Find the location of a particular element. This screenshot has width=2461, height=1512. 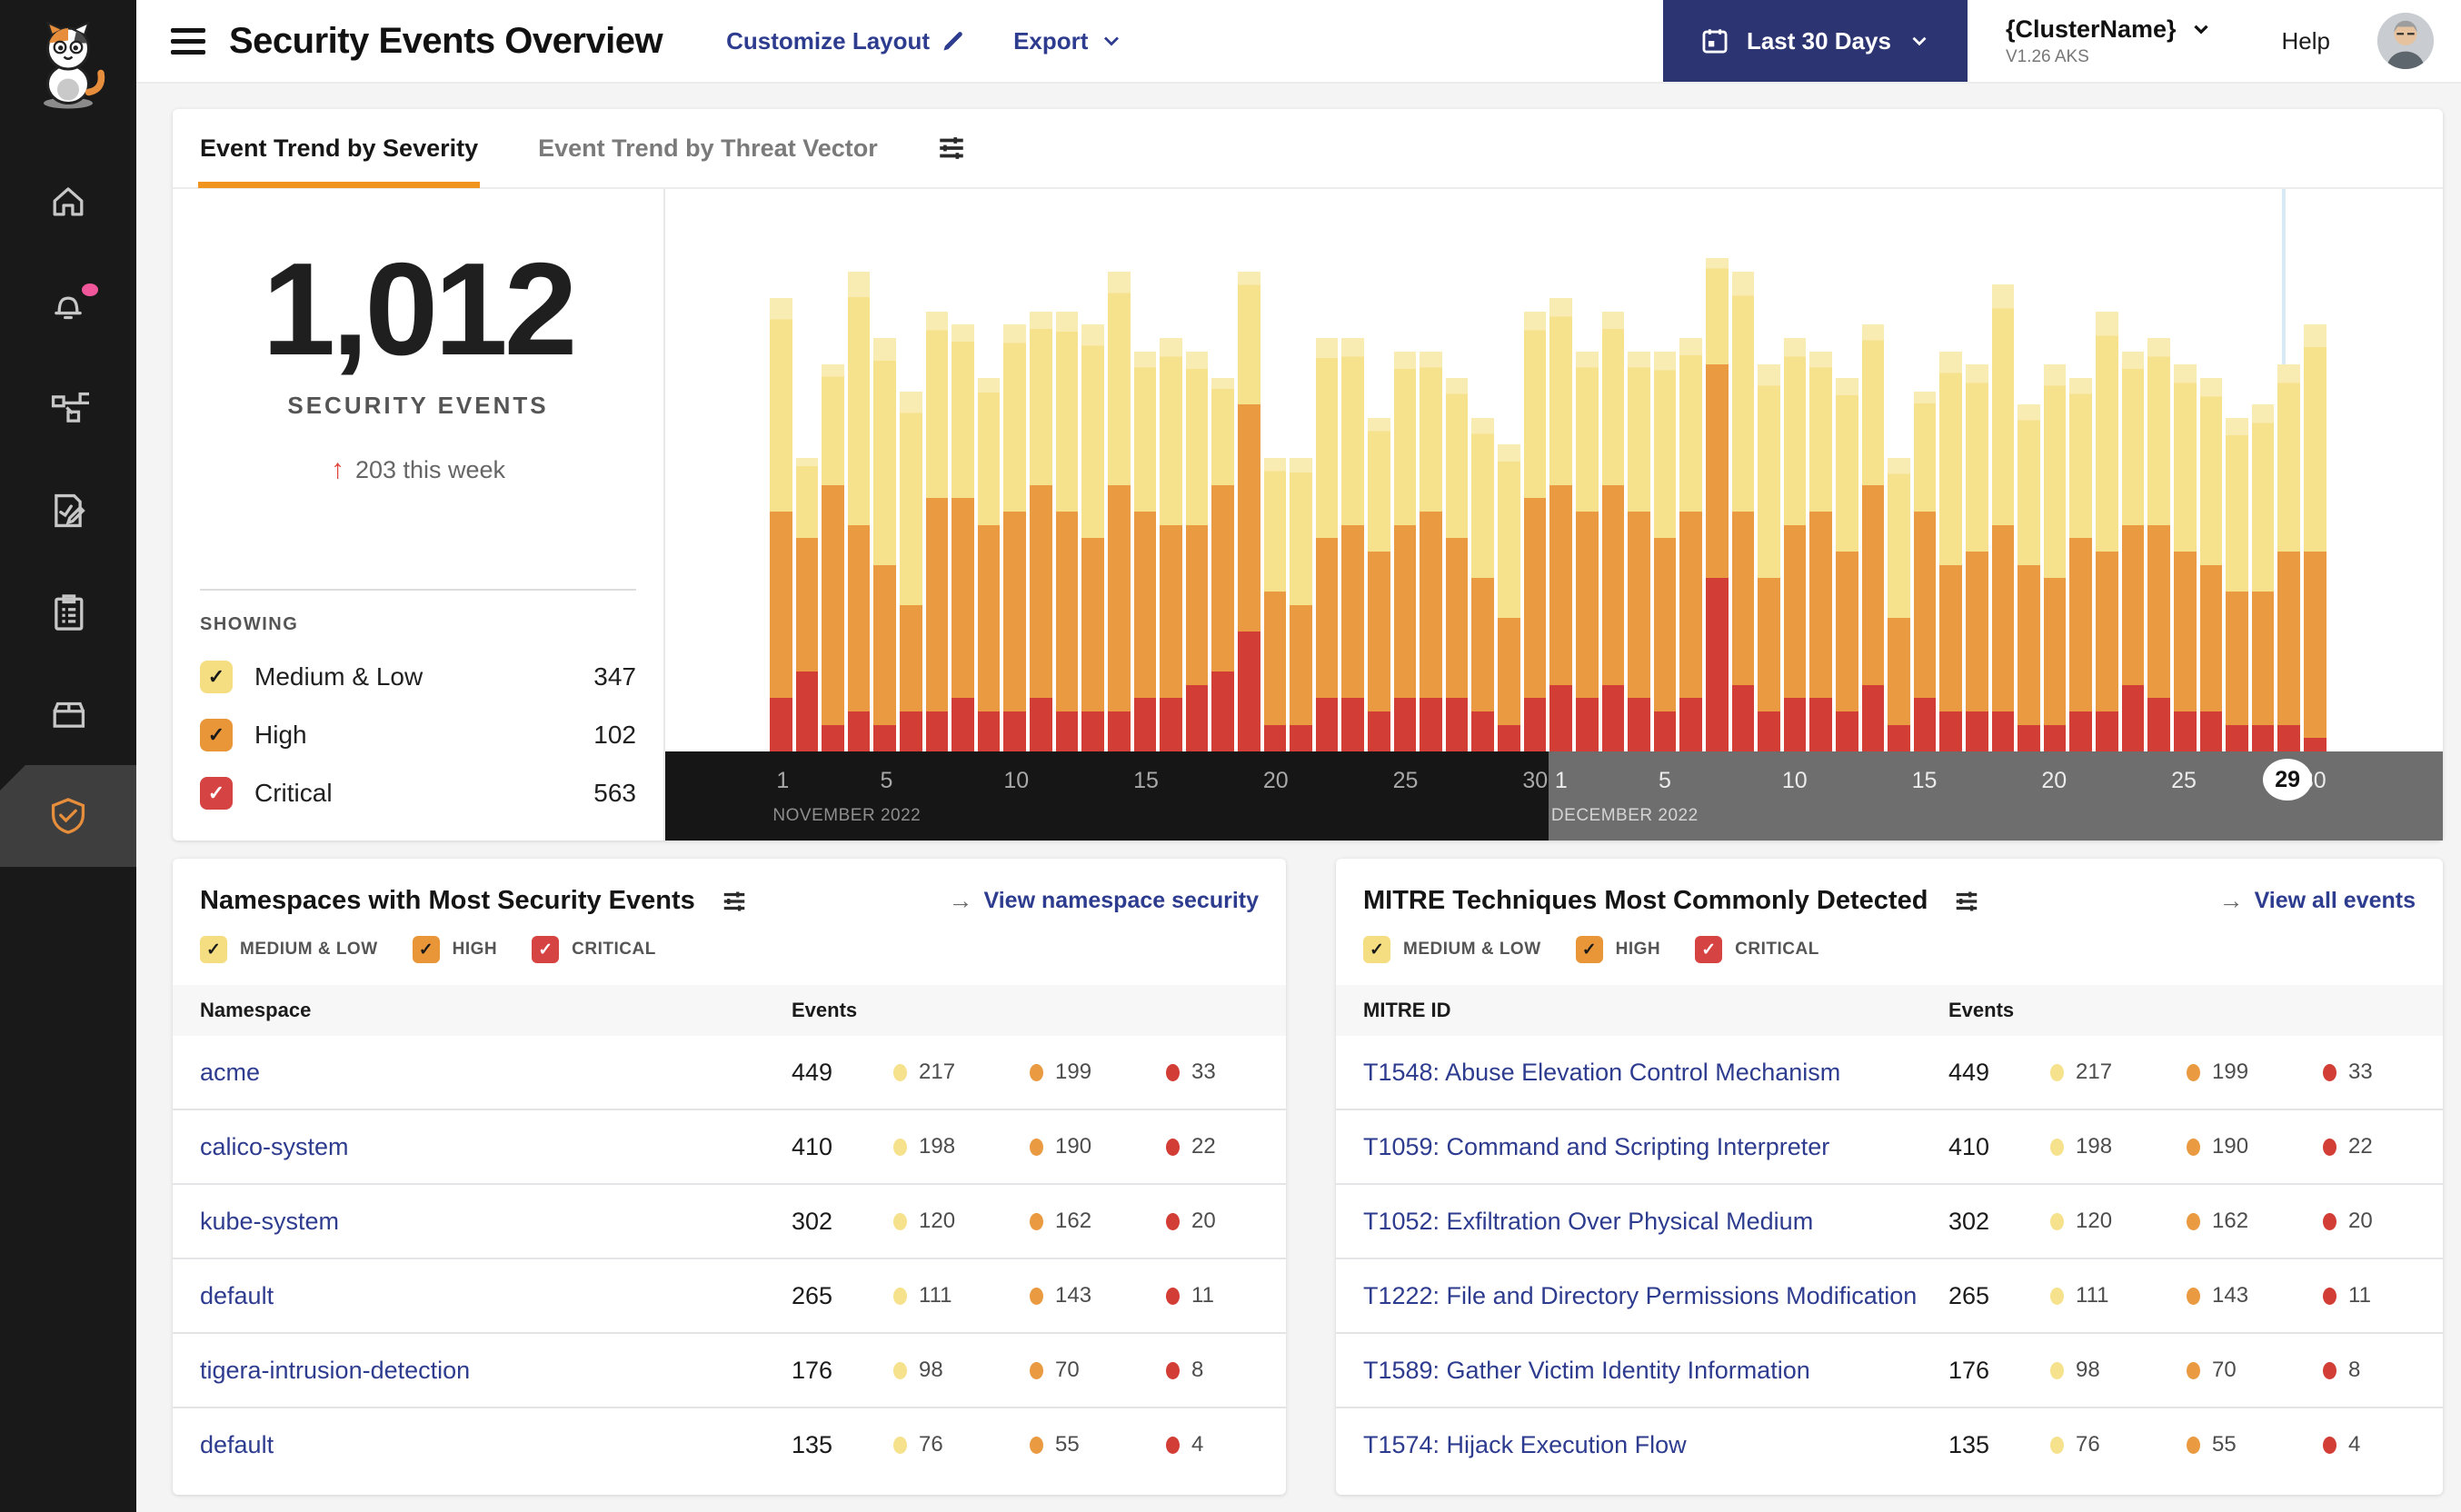

high-count: 199 is located at coordinates (2255, 1072).